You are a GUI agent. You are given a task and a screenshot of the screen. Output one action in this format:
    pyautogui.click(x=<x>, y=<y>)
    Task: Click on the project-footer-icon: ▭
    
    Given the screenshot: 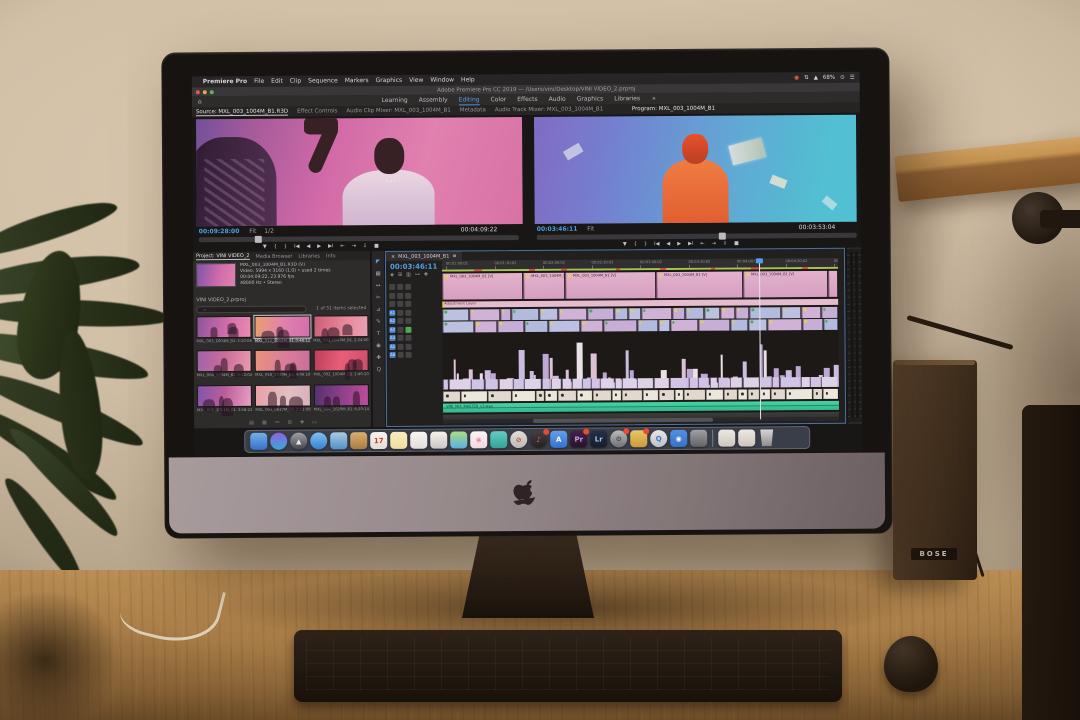 What is the action you would take?
    pyautogui.click(x=314, y=422)
    